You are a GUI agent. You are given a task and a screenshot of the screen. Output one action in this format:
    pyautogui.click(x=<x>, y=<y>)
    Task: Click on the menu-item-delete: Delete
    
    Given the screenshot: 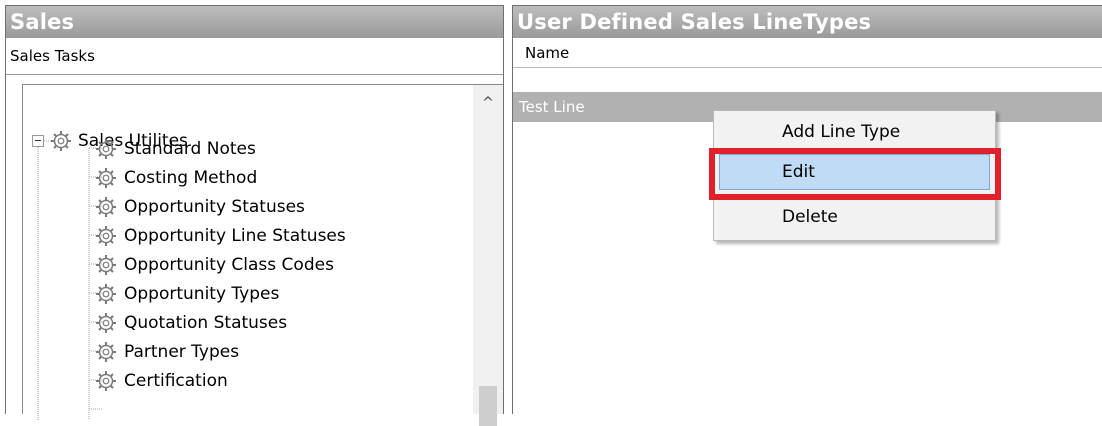 What is the action you would take?
    pyautogui.click(x=854, y=217)
    